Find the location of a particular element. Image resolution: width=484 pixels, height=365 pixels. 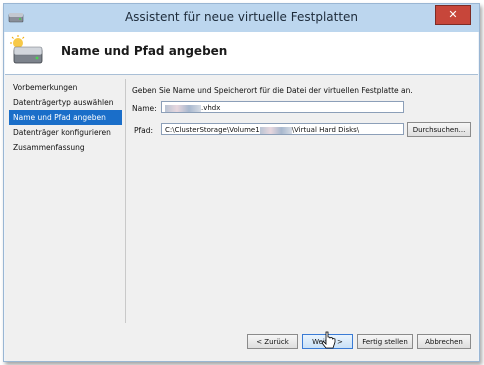

close-button: ✕ is located at coordinates (453, 15).